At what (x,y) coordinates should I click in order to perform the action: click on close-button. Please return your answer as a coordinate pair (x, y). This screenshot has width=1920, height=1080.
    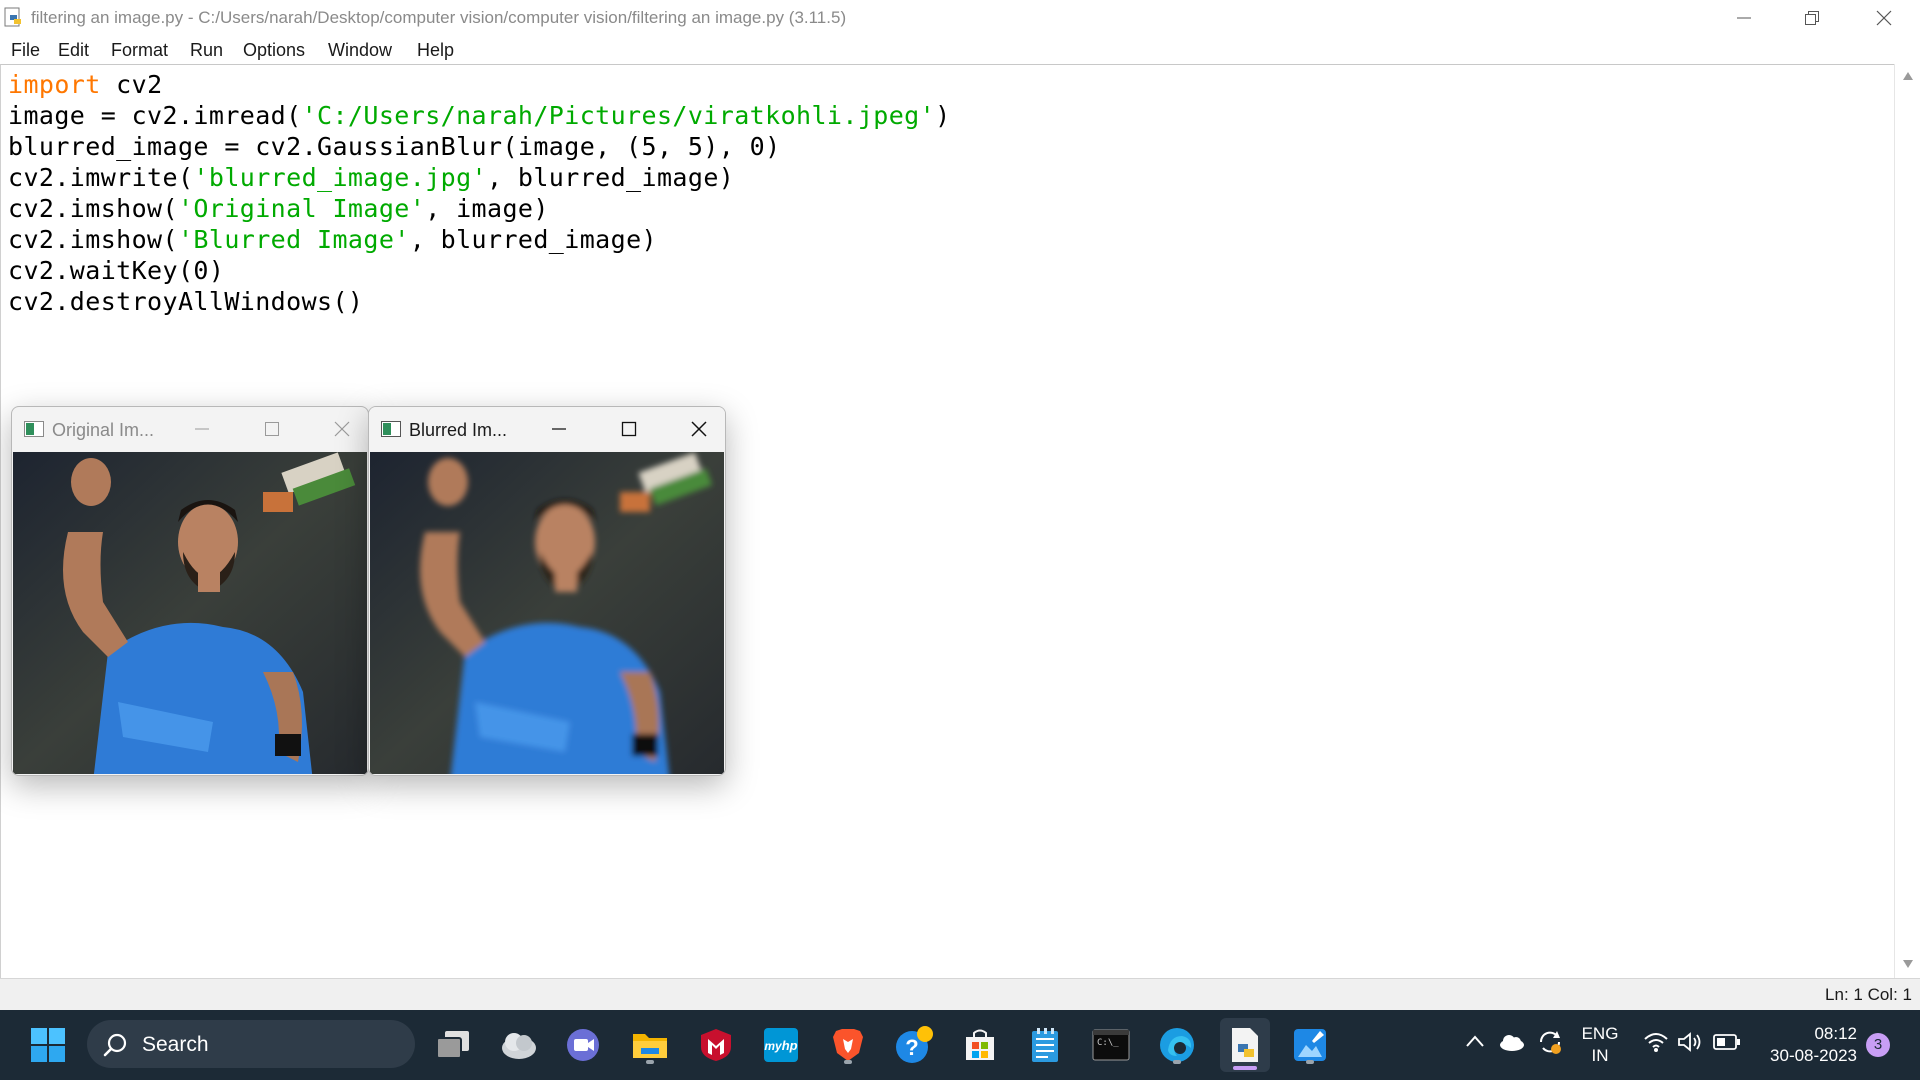
    Looking at the image, I should click on (1884, 18).